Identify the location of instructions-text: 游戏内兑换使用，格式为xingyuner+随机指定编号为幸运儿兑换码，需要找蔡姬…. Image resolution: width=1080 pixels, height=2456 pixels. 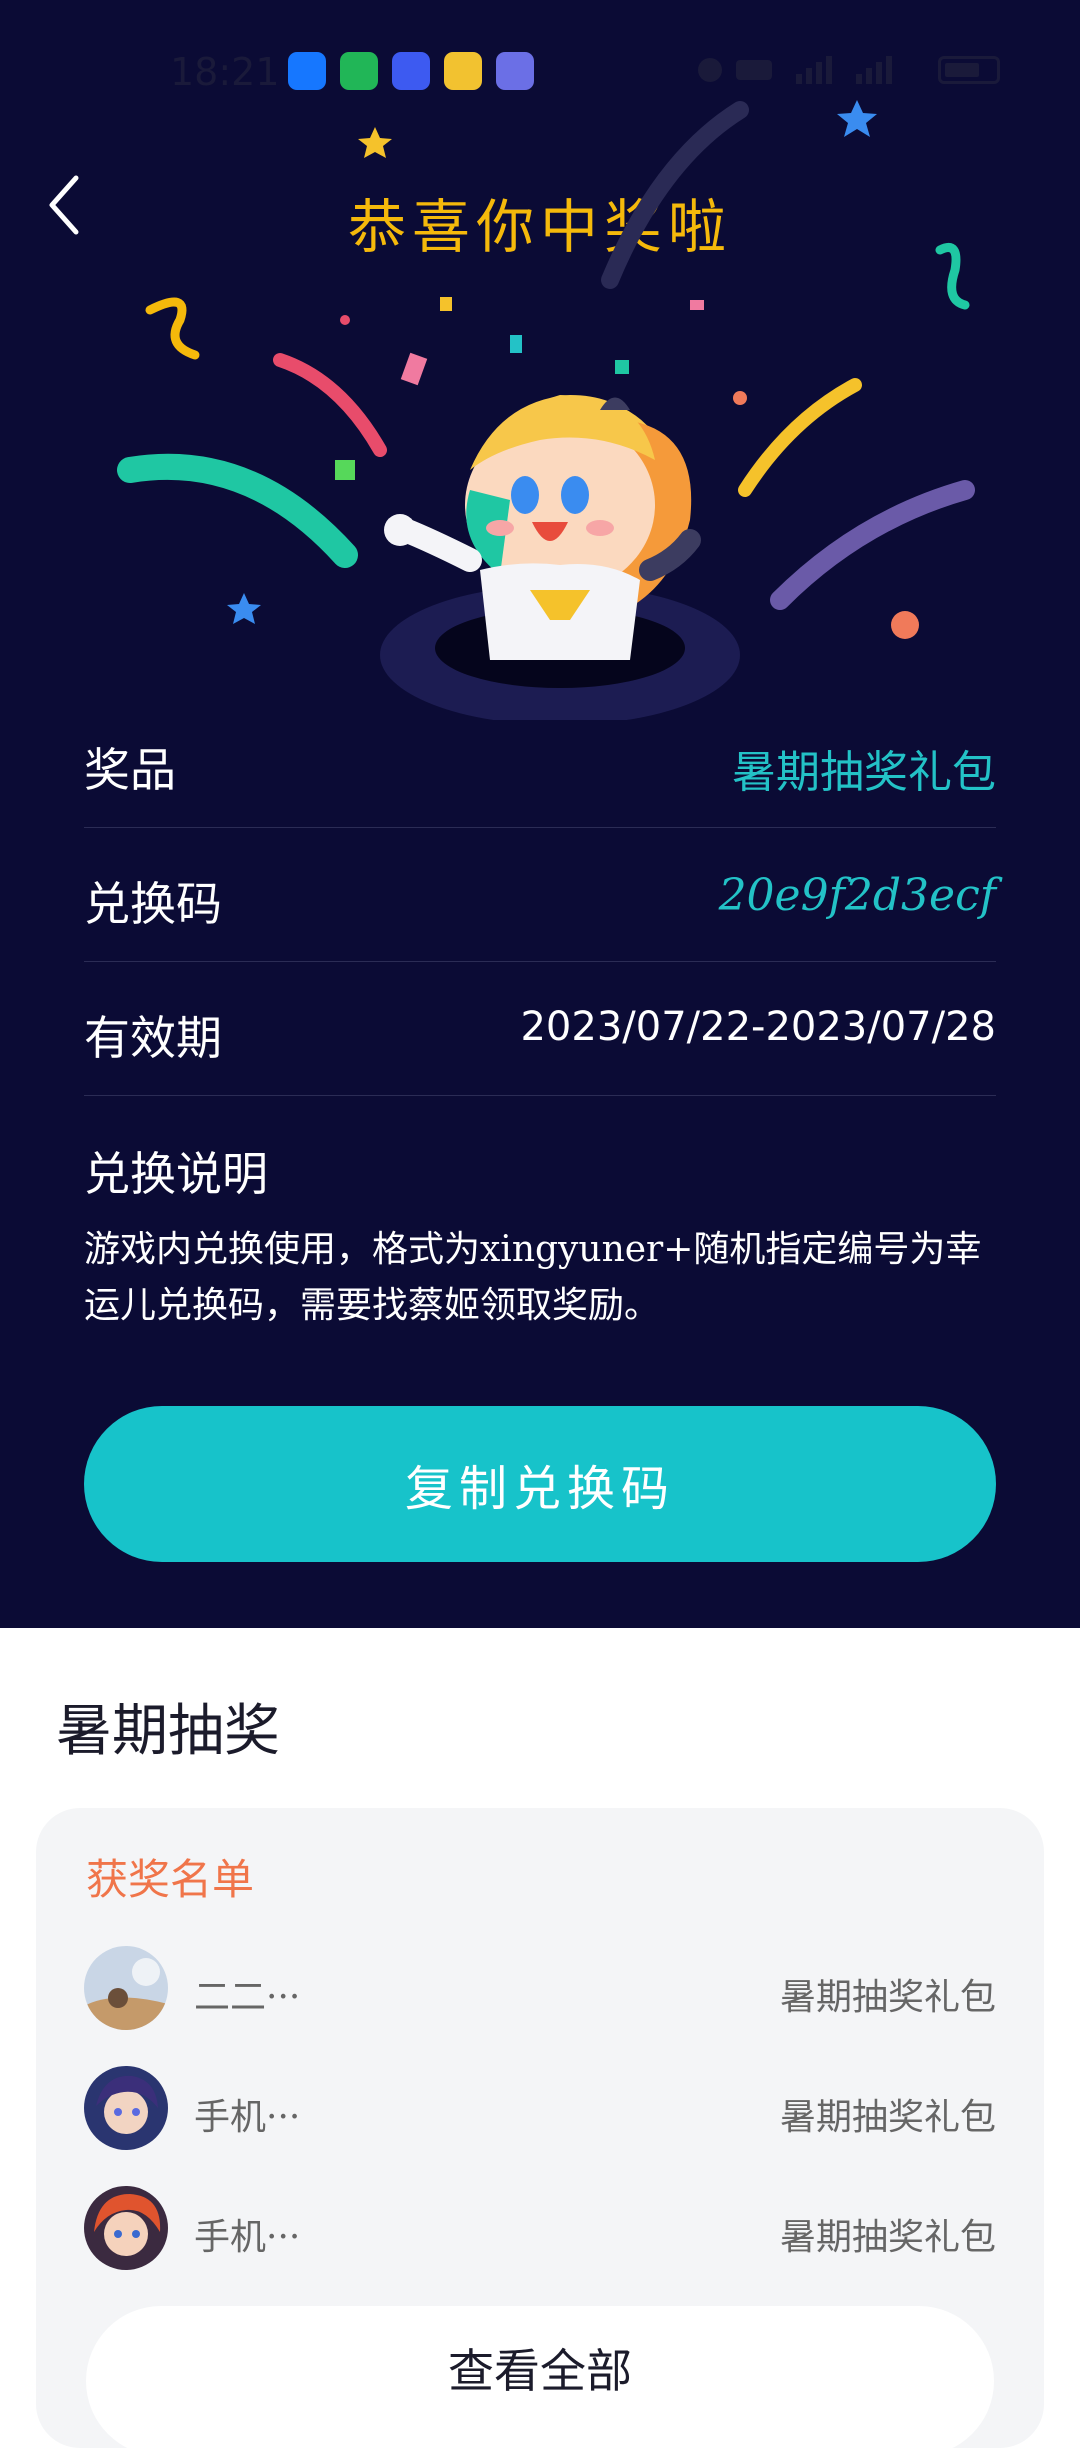
(533, 1277).